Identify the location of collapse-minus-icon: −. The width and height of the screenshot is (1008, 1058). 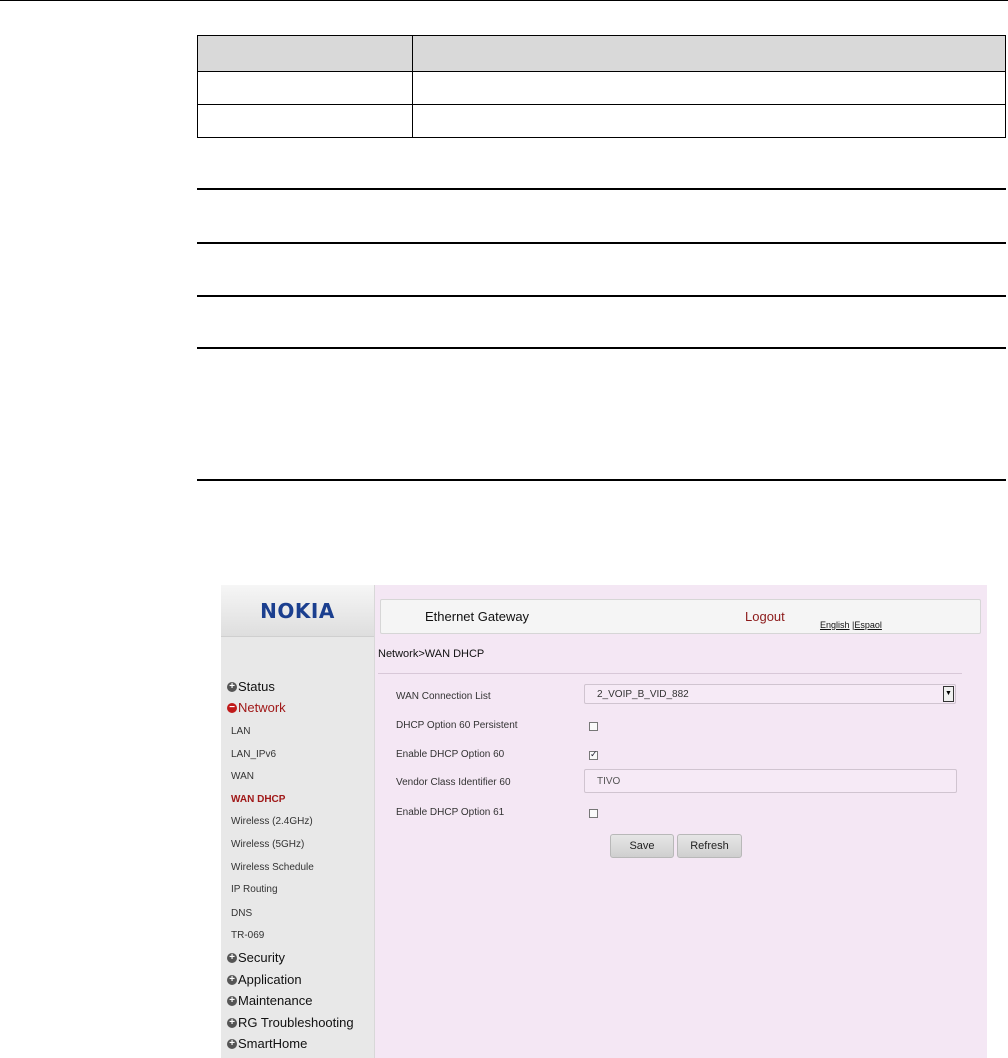
(232, 707).